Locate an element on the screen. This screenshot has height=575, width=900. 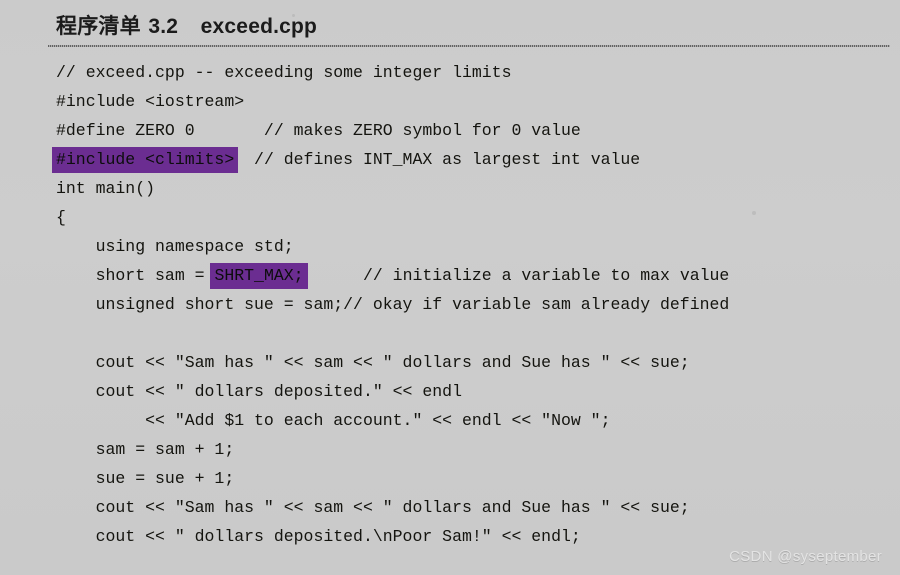
watermark: CSDN @syseptember is located at coordinates (805, 556).